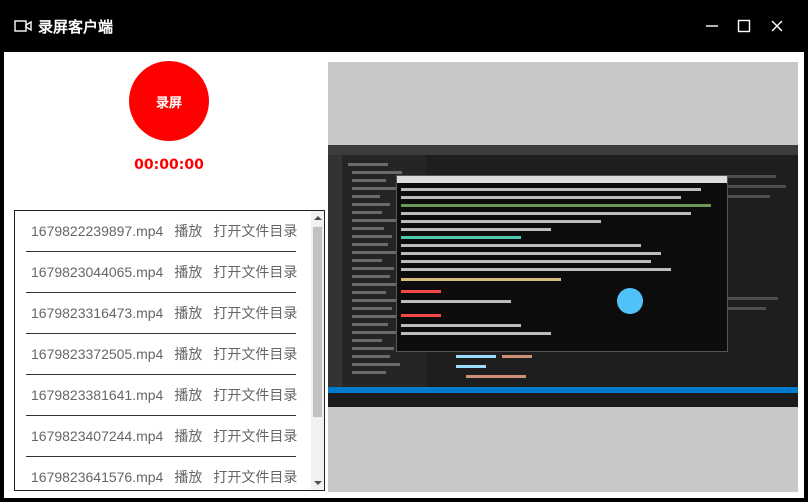 The image size is (808, 502). Describe the element at coordinates (630, 301) in the screenshot. I see `preview-cursor-highlight` at that location.